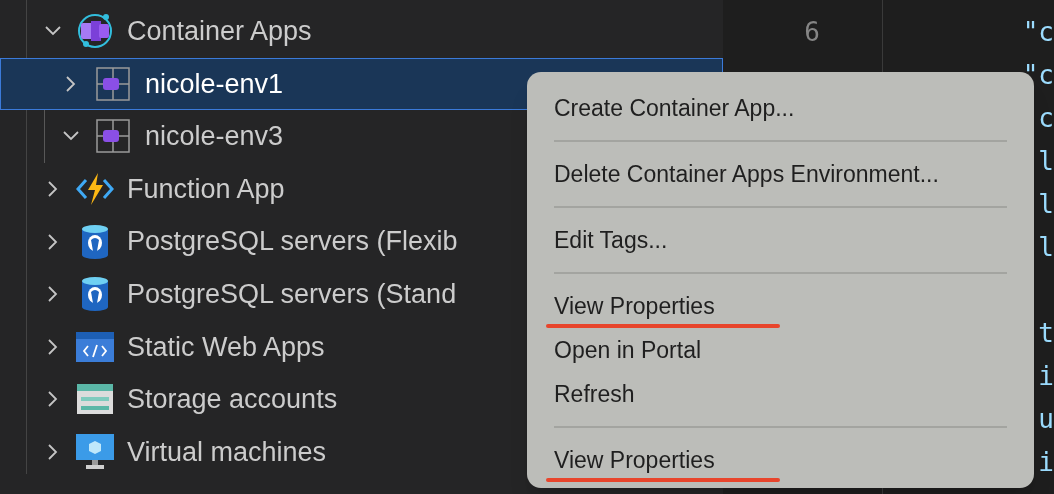  What do you see at coordinates (1046, 118) in the screenshot?
I see `code-text: c` at bounding box center [1046, 118].